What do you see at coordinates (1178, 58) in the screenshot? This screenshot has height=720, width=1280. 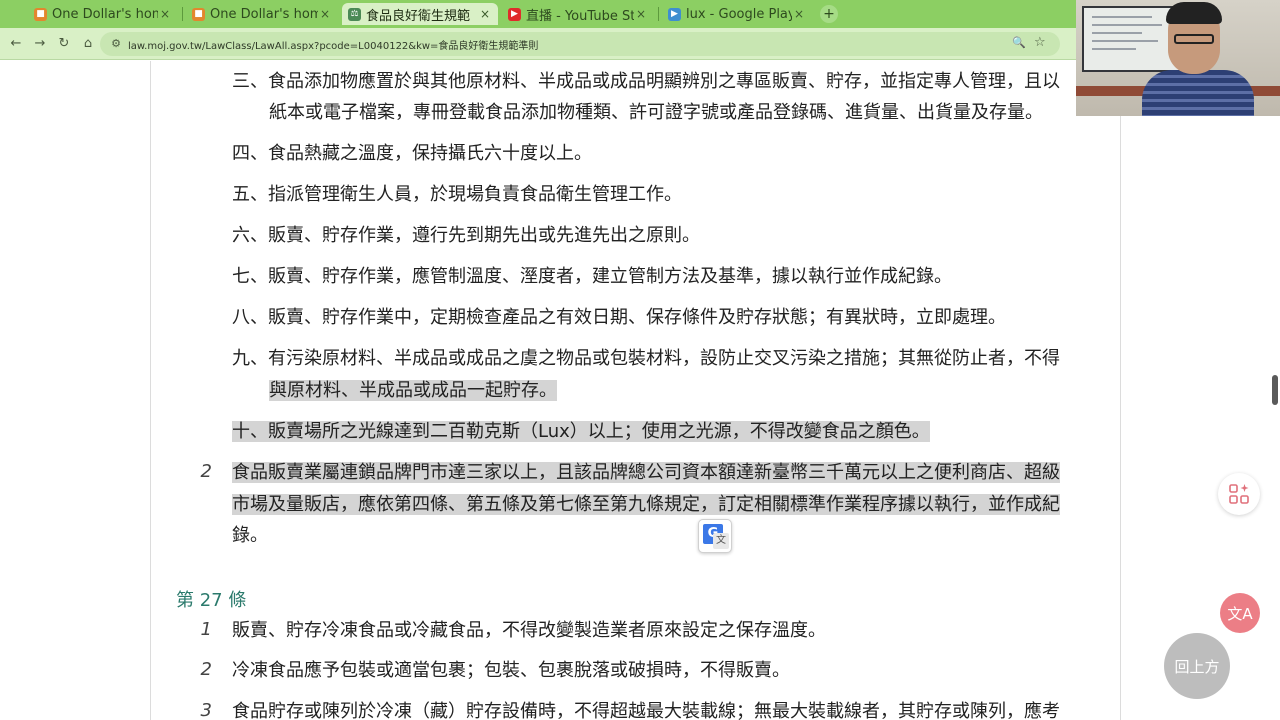 I see `webcam-overlay` at bounding box center [1178, 58].